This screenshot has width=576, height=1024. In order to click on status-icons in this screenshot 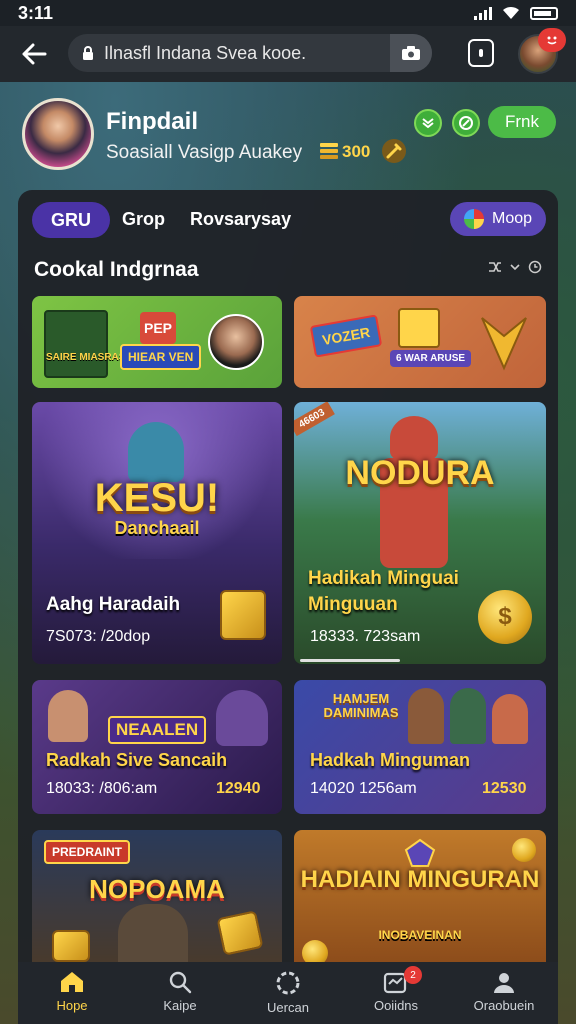, I will do `click(516, 13)`.